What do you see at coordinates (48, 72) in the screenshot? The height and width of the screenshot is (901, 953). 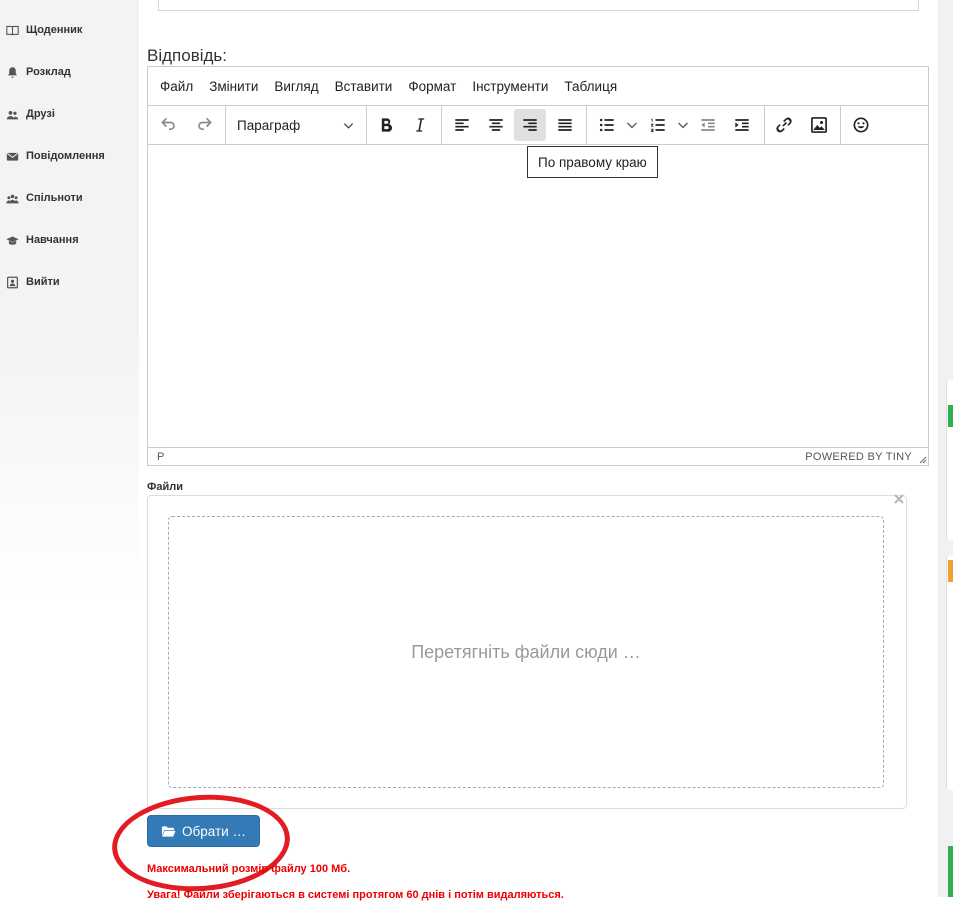 I see `sidebar-item-label: Розклад` at bounding box center [48, 72].